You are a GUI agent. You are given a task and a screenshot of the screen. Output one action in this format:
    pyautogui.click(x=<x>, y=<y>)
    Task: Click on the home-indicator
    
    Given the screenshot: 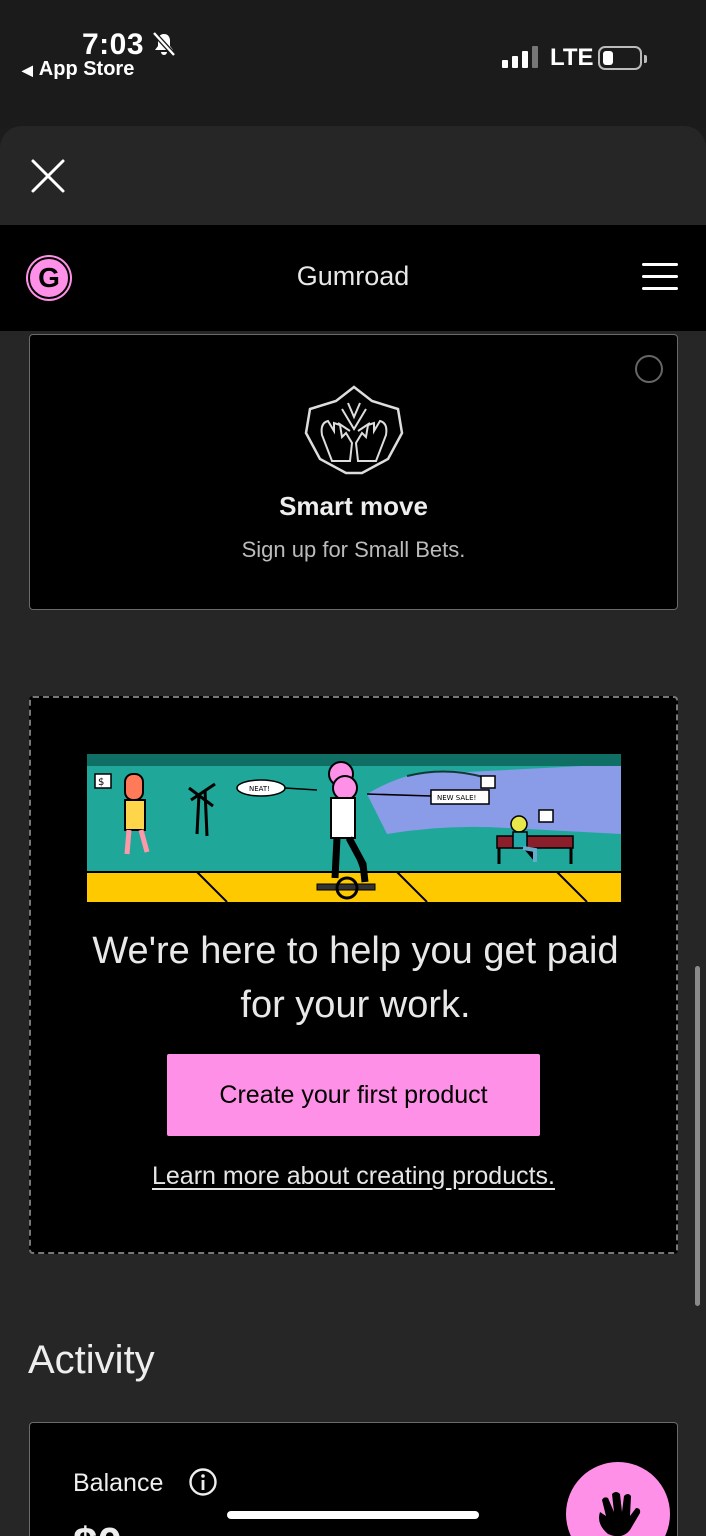 What is the action you would take?
    pyautogui.click(x=353, y=1515)
    